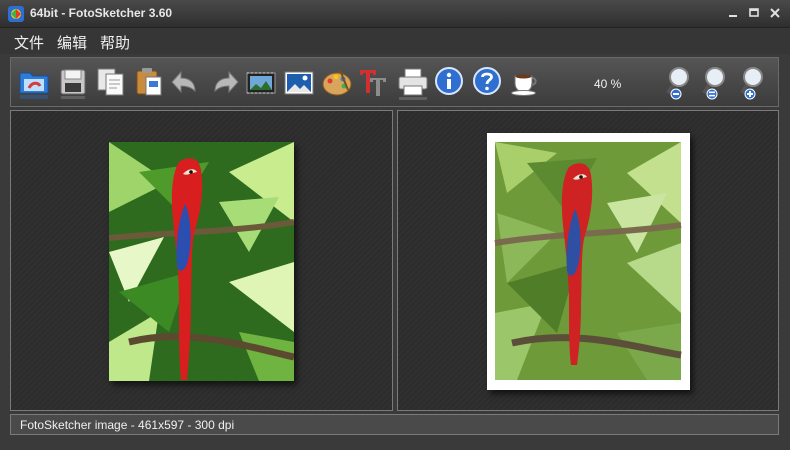 The image size is (790, 450). I want to click on image-params-icon, so click(299, 83).